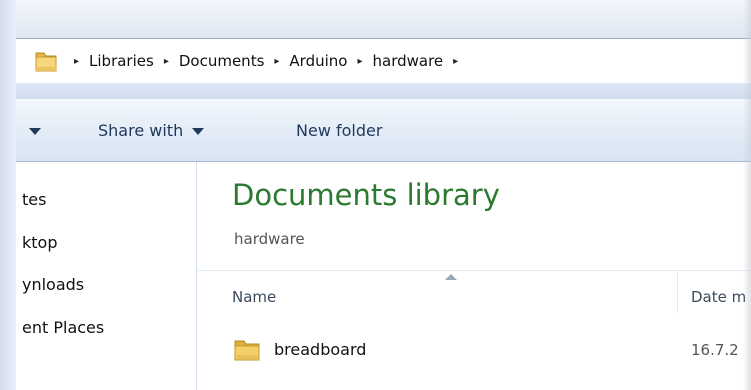 The height and width of the screenshot is (390, 751). I want to click on new-folder-label: New folder, so click(339, 130).